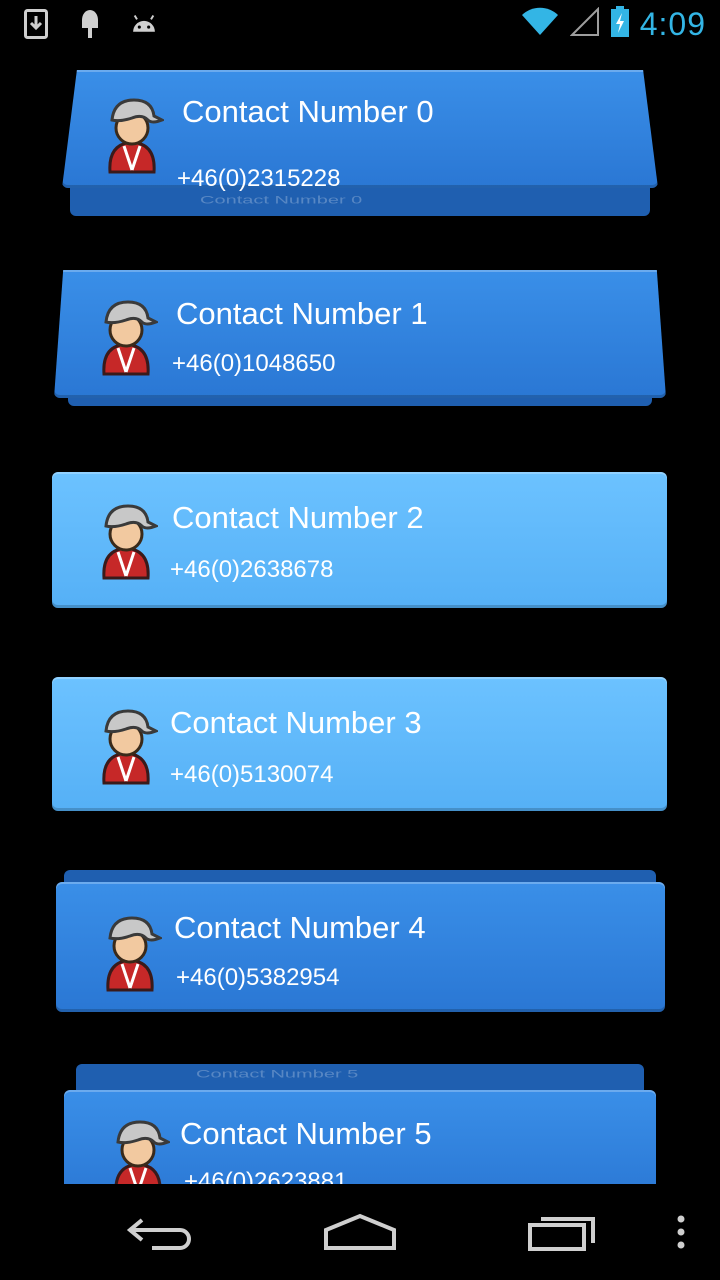 This screenshot has height=1280, width=720. I want to click on contact-phone: +46(0)5382954, so click(258, 977).